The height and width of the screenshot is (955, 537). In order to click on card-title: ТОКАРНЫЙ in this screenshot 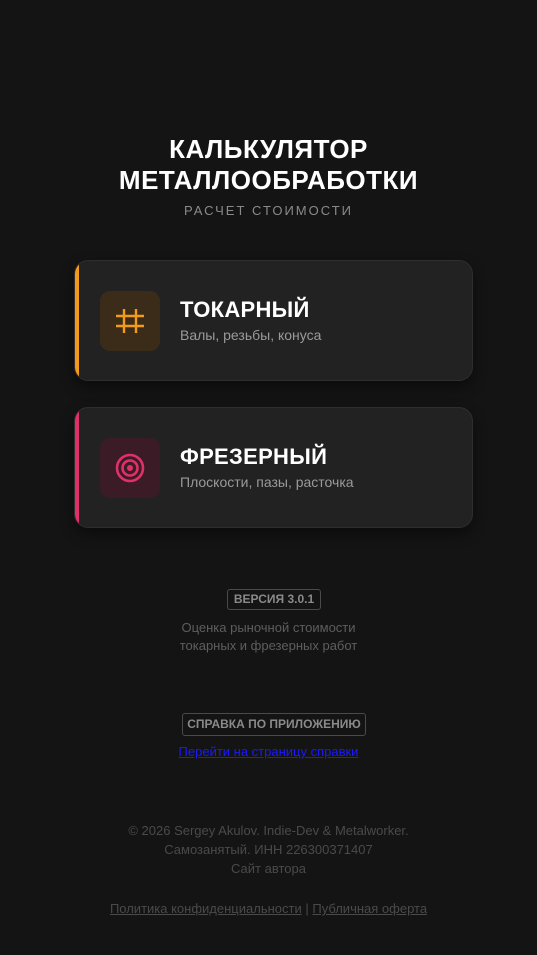, I will do `click(245, 309)`.